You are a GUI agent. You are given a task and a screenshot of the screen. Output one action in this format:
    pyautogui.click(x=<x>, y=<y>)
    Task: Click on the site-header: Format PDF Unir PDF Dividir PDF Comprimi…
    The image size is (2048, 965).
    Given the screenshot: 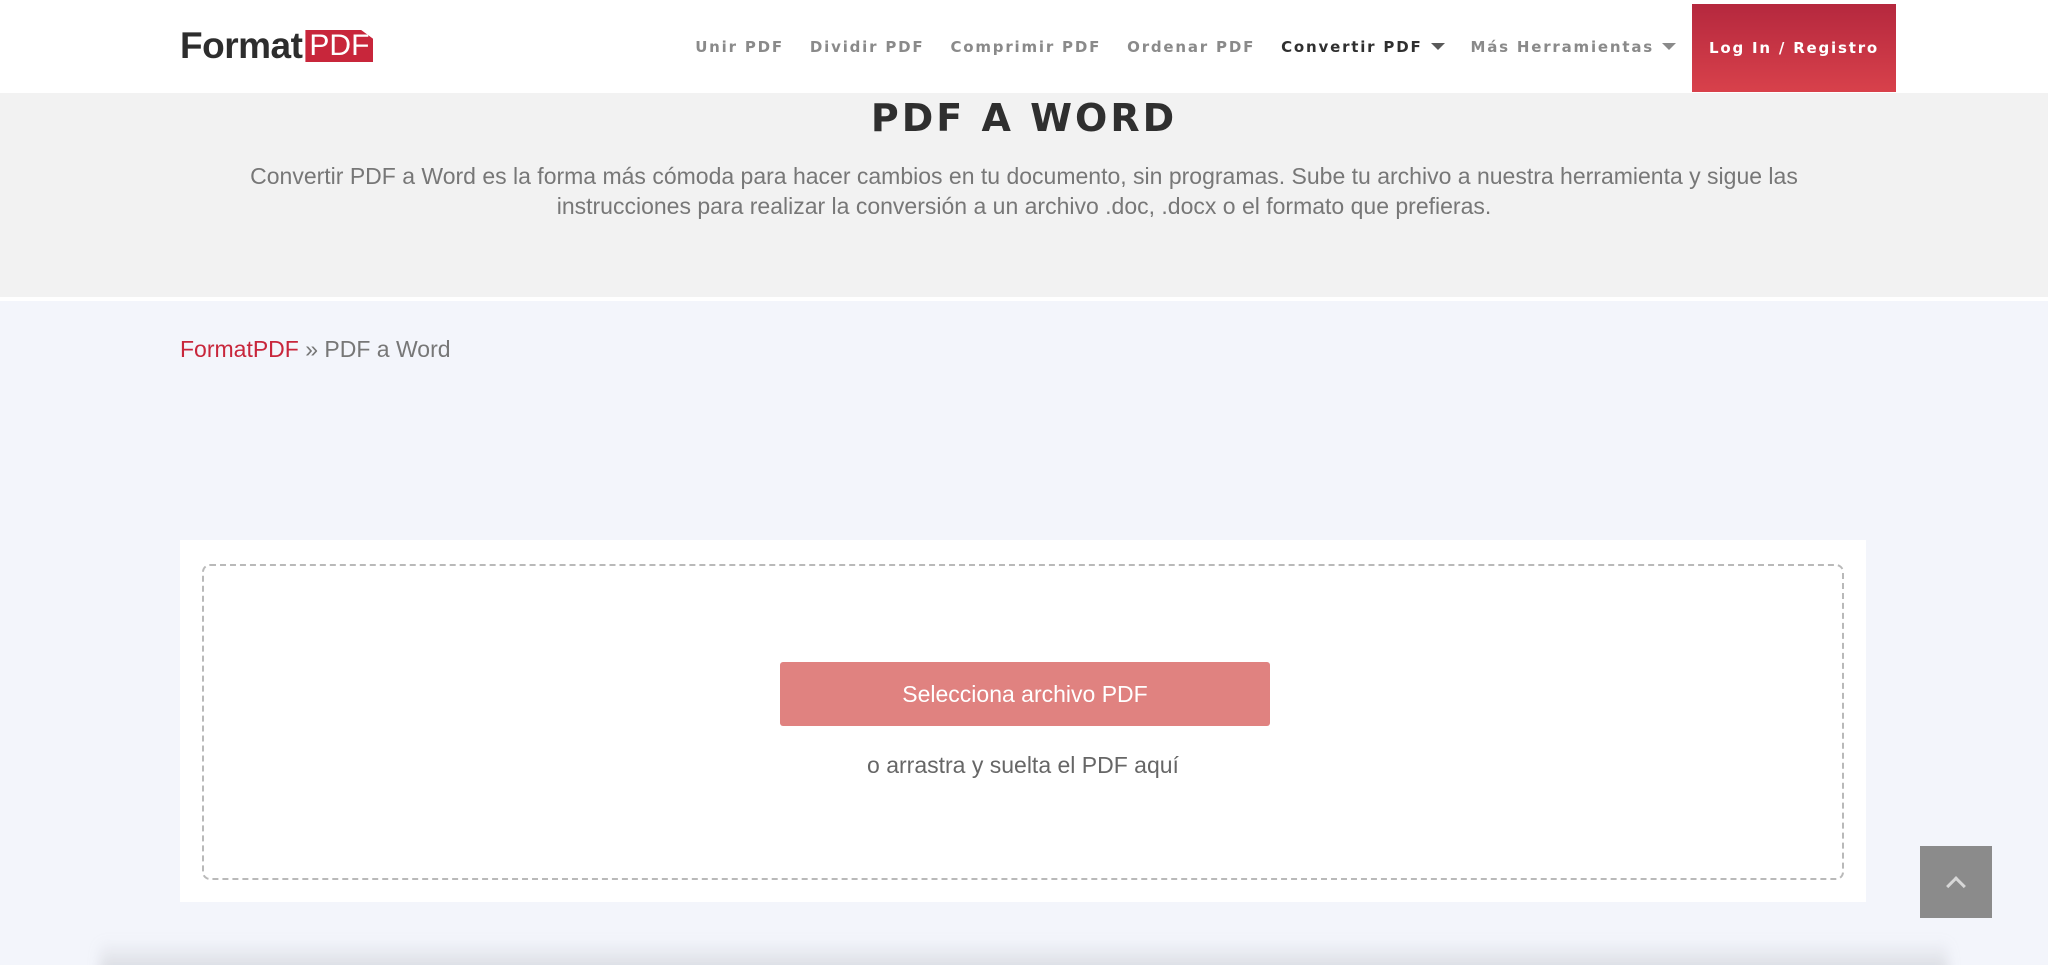 What is the action you would take?
    pyautogui.click(x=1024, y=46)
    